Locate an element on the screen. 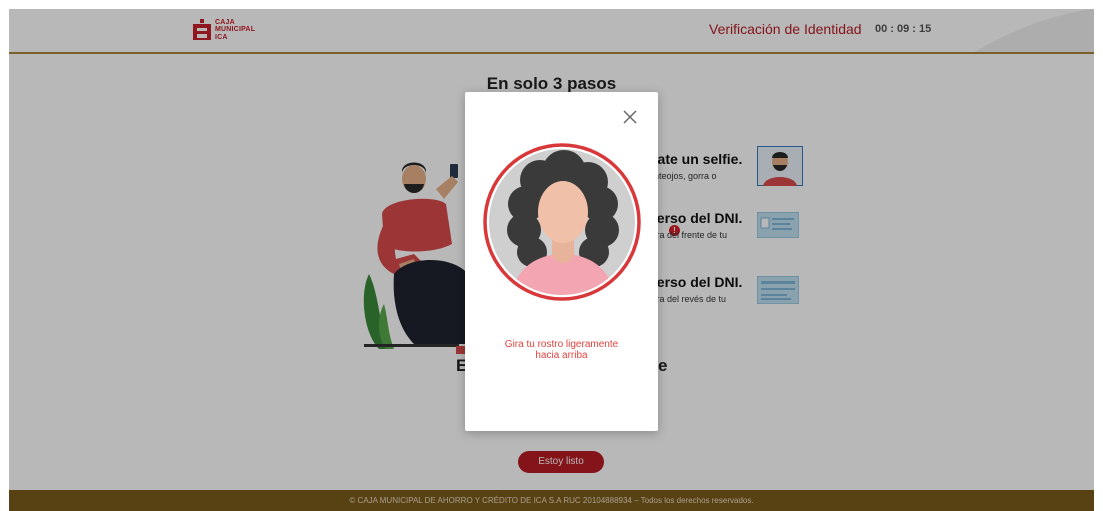  instruction-line-2: hacia arriba is located at coordinates (561, 355).